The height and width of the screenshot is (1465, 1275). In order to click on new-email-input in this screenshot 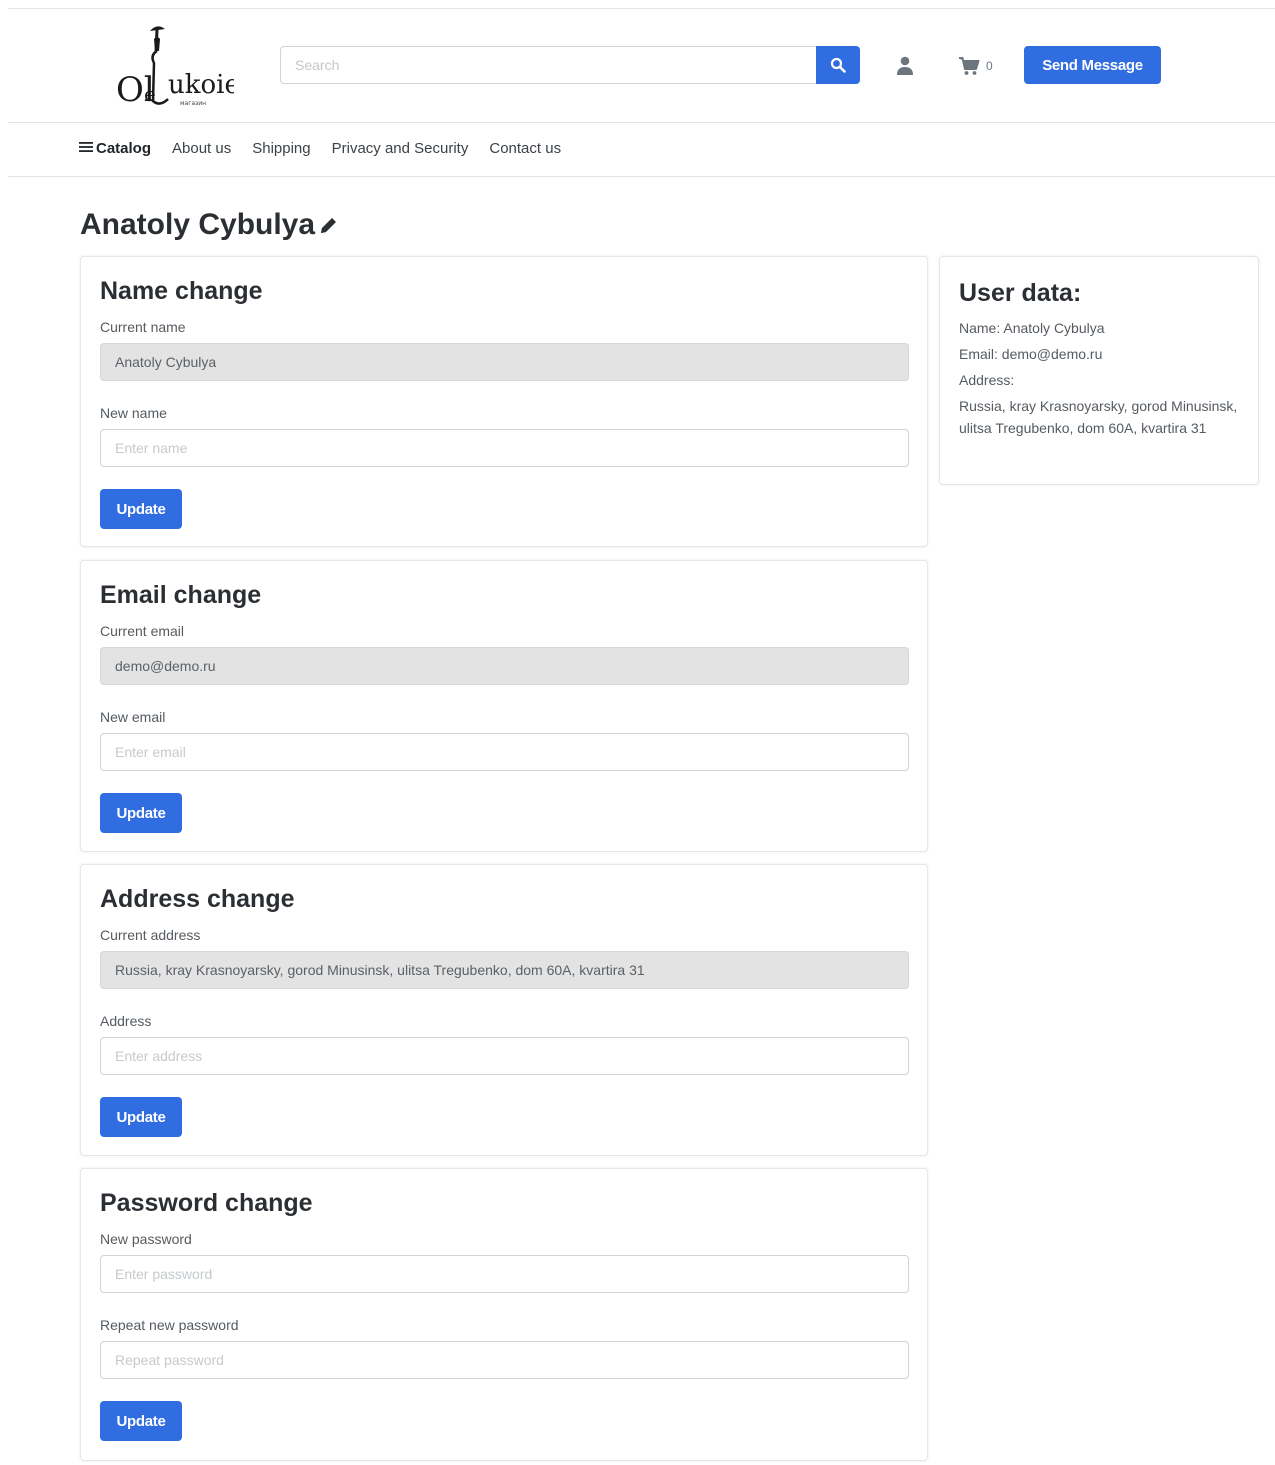, I will do `click(504, 752)`.